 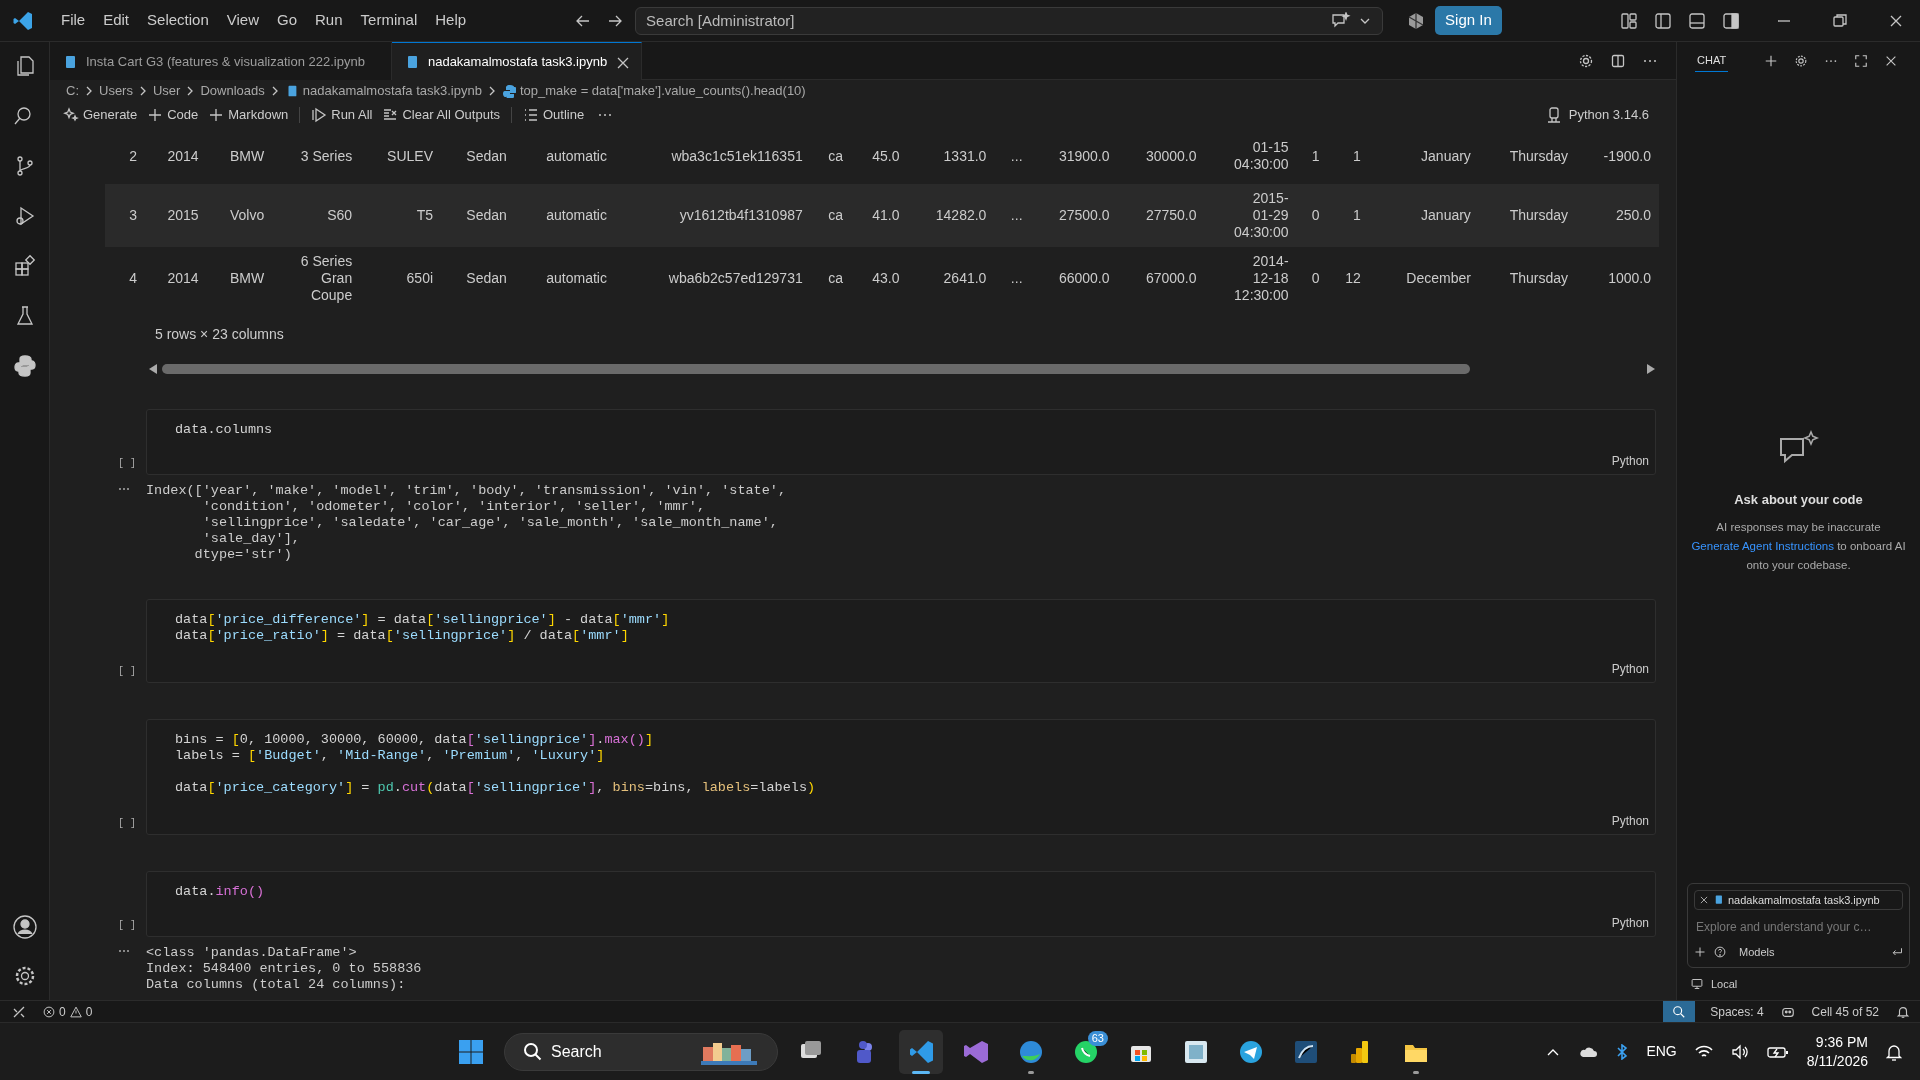 What do you see at coordinates (1894, 1051) in the screenshot?
I see `notification-bell-icon` at bounding box center [1894, 1051].